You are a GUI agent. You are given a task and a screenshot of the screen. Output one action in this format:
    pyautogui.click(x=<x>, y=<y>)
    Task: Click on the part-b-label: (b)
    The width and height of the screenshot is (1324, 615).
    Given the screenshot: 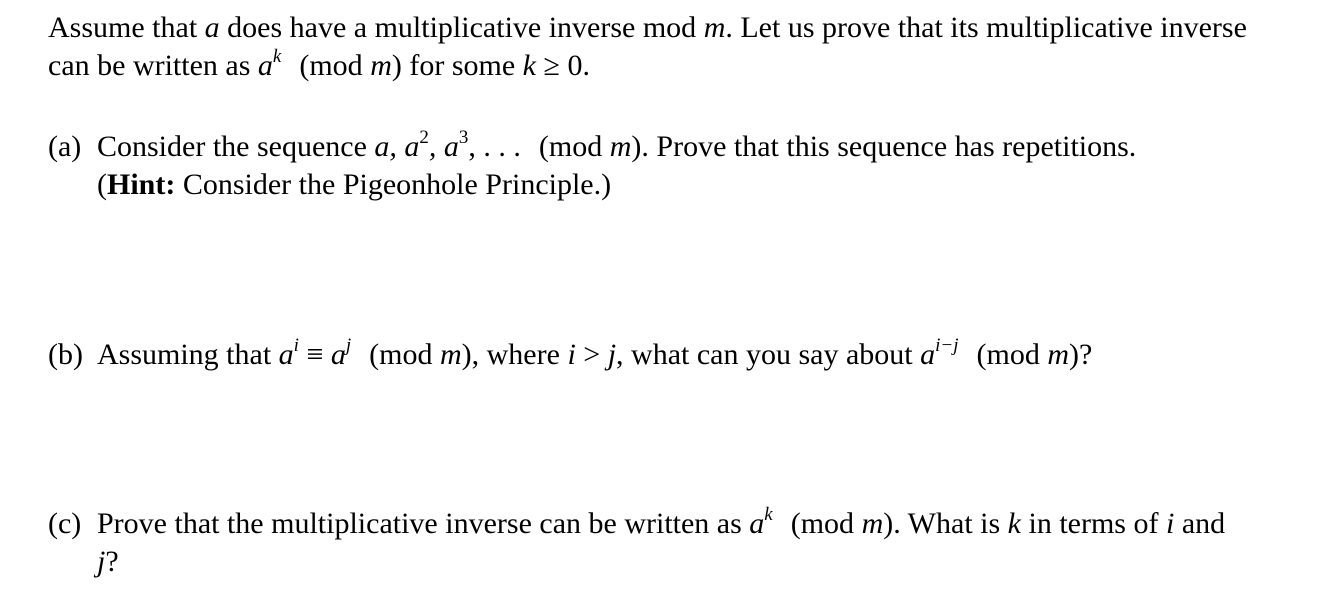 What is the action you would take?
    pyautogui.click(x=65, y=354)
    